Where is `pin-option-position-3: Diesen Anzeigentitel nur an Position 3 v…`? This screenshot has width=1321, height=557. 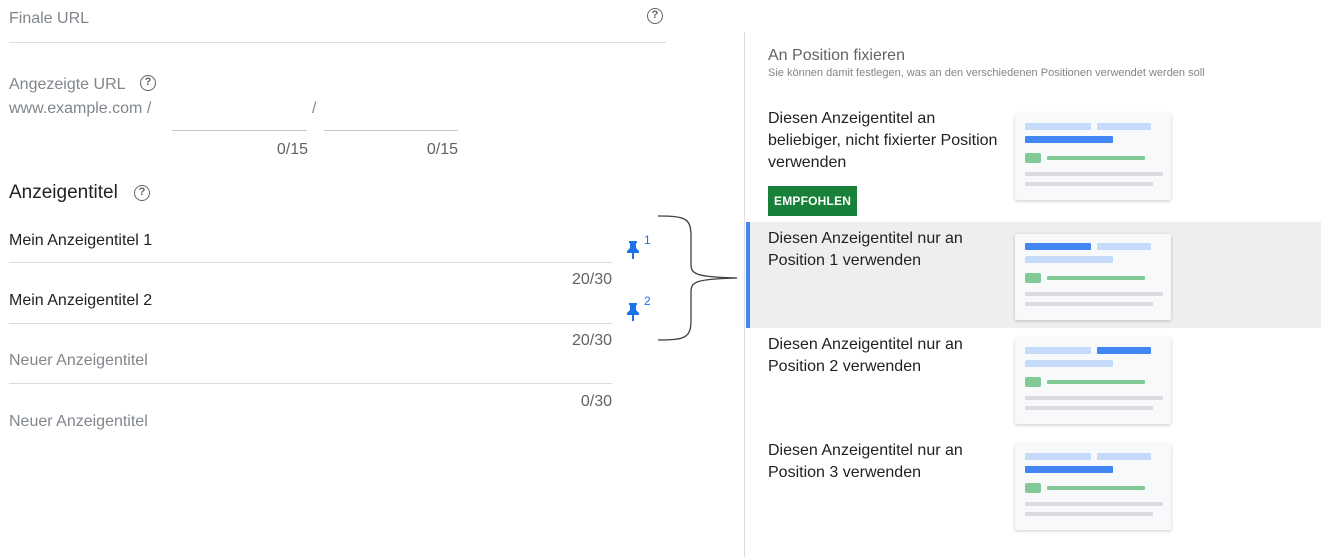
pin-option-position-3: Diesen Anzeigentitel nur an Position 3 v… is located at coordinates (1033, 488).